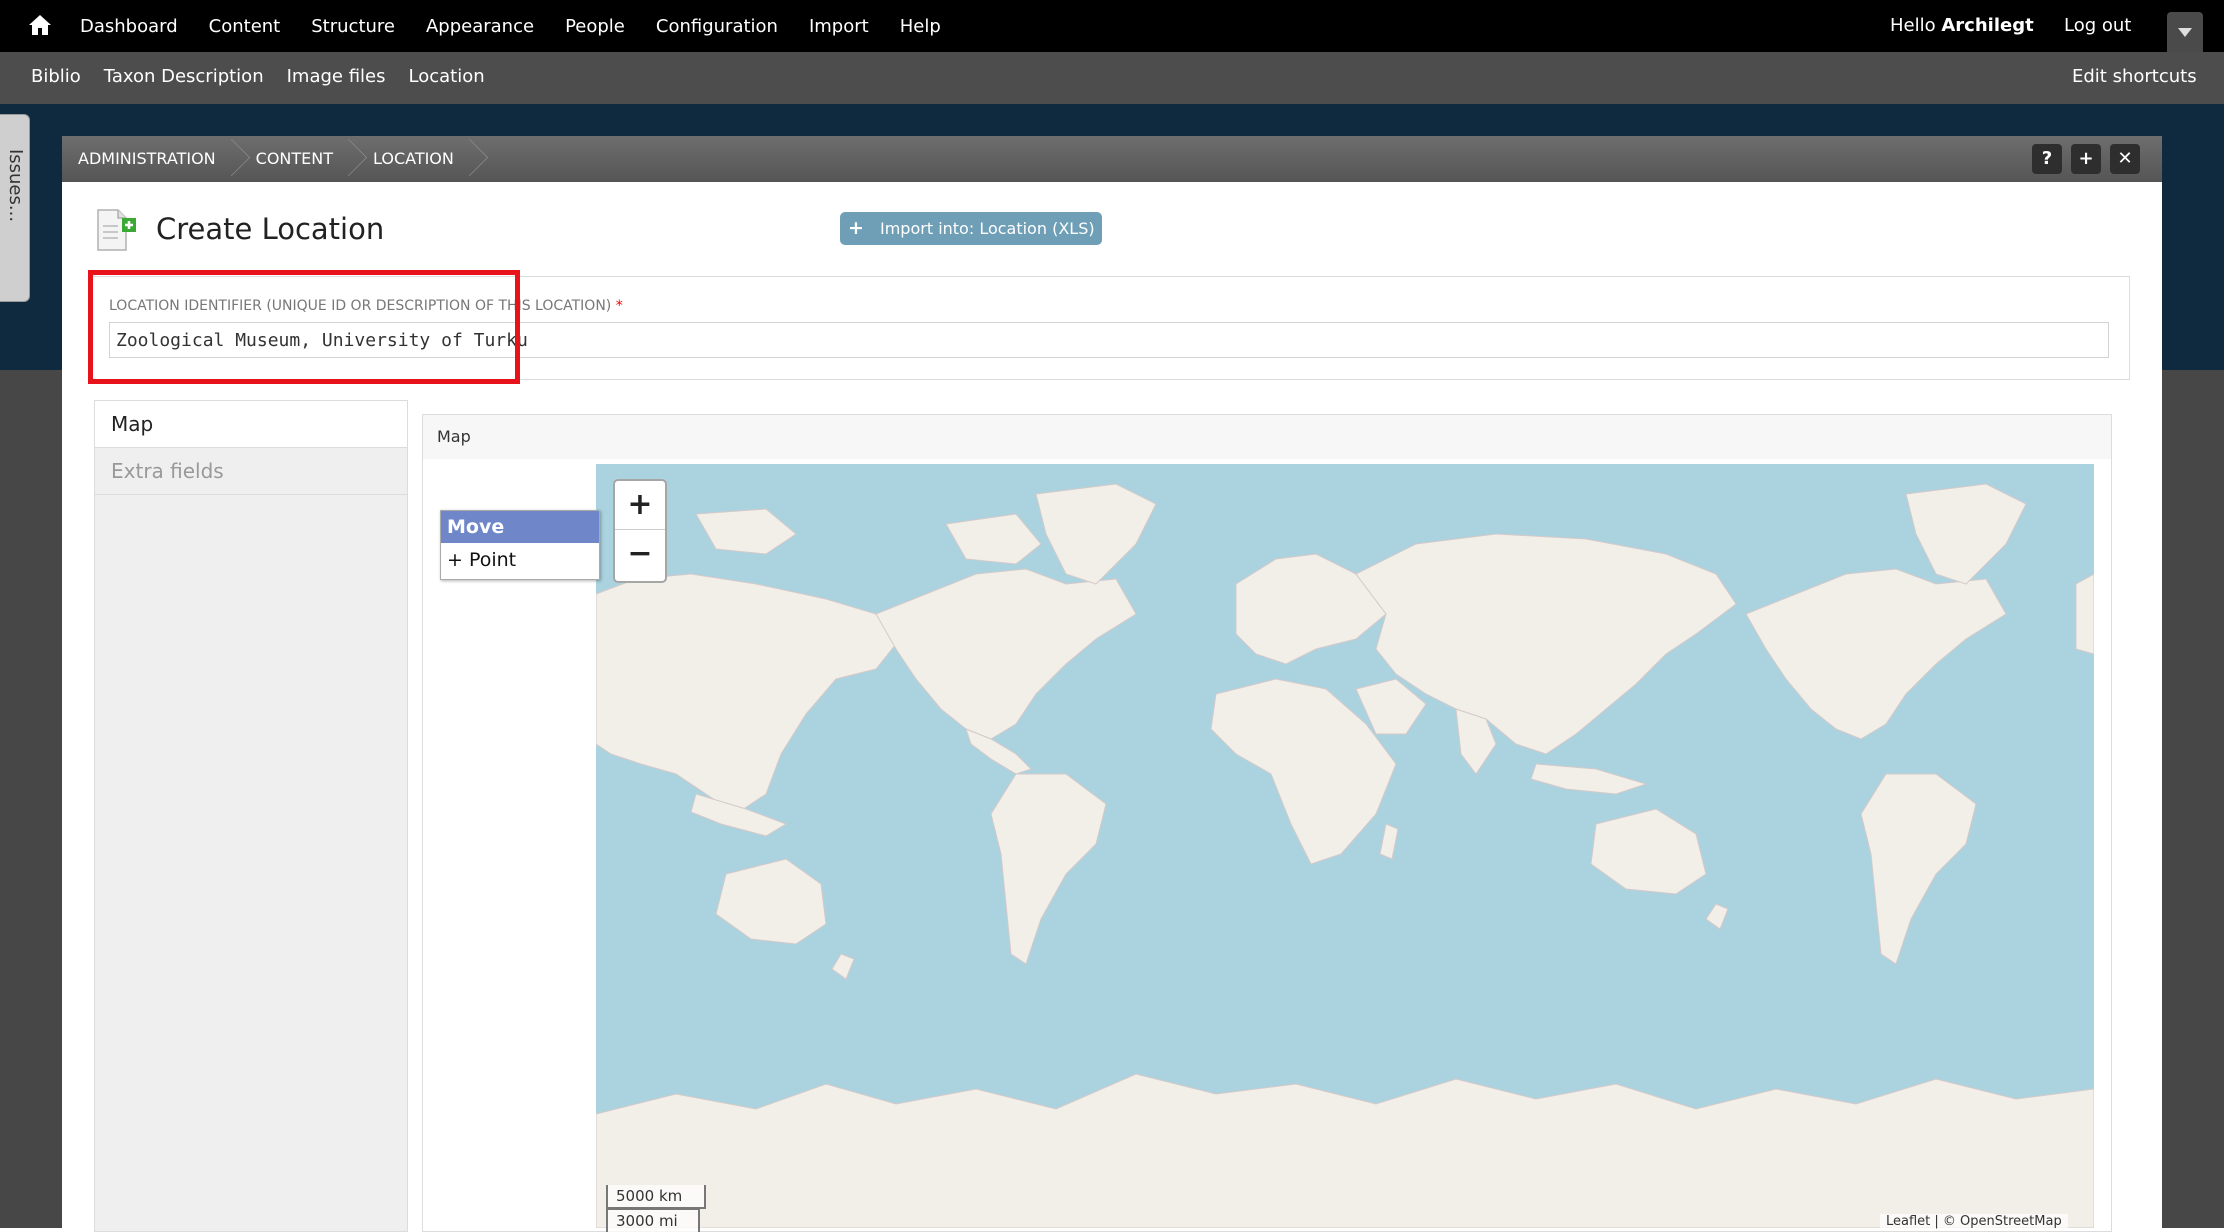  I want to click on chevron-down-icon, so click(2185, 32).